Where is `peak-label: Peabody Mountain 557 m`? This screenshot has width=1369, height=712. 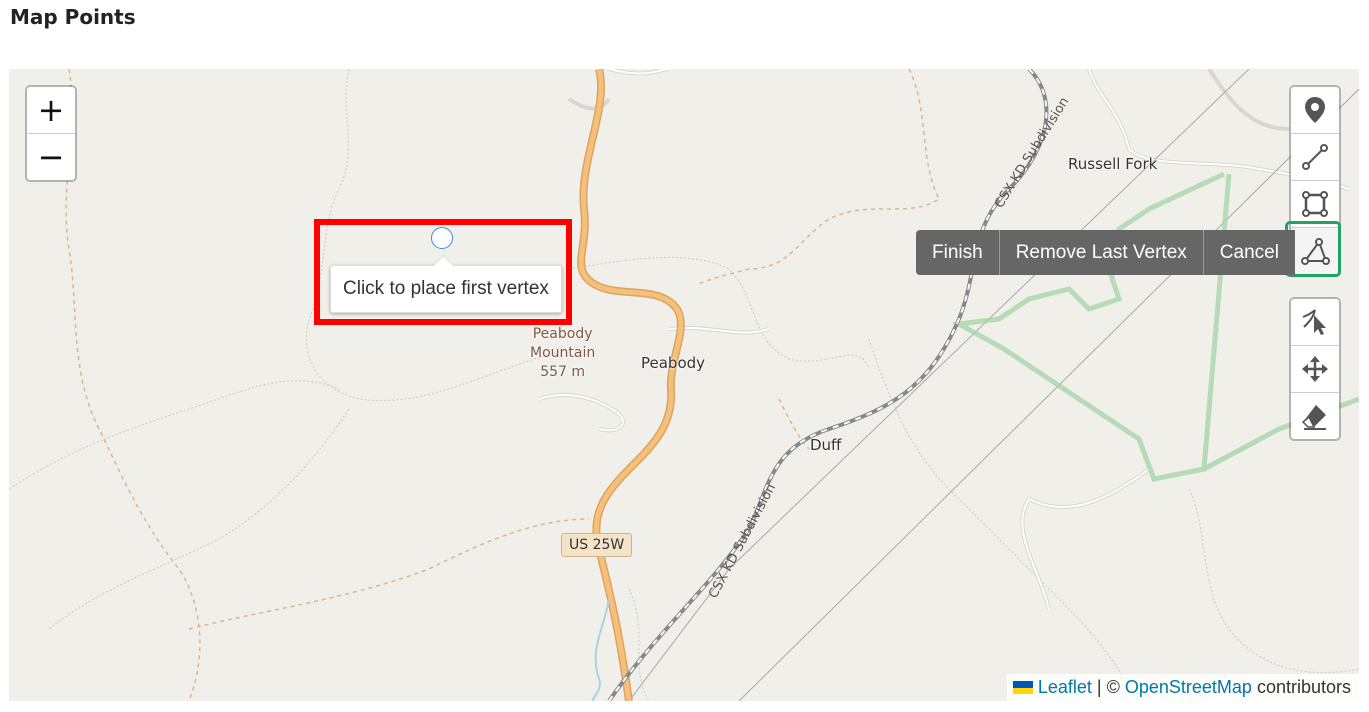
peak-label: Peabody Mountain 557 m is located at coordinates (562, 353).